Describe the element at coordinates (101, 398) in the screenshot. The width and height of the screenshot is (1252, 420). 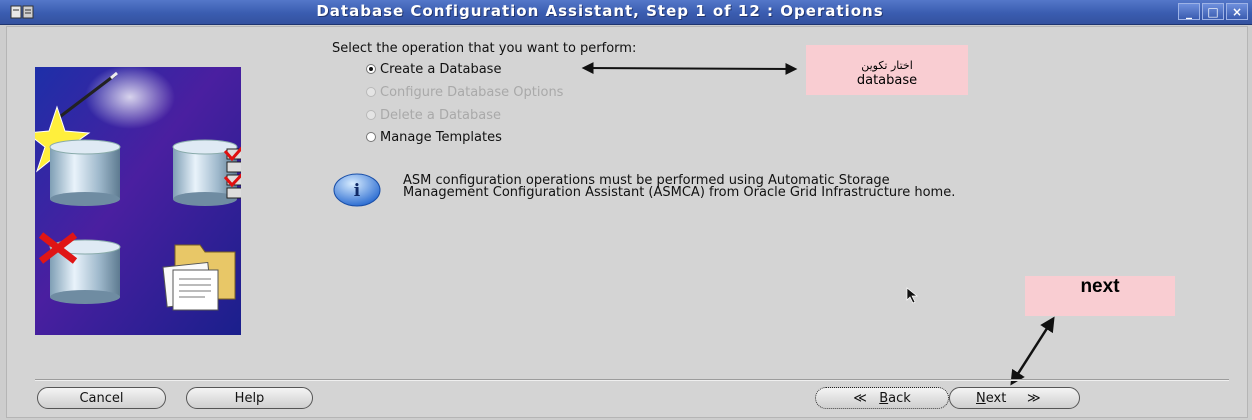
I see `cancel-button: Cancel` at that location.